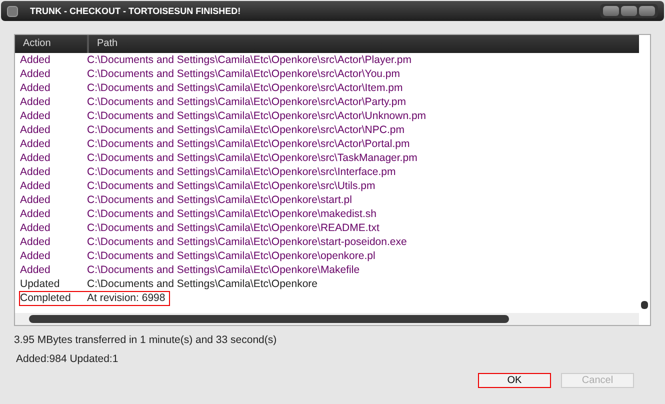 The height and width of the screenshot is (404, 665). Describe the element at coordinates (146, 340) in the screenshot. I see `transfer-info: 3.95 MBytes transferred in 1 minute(s) and 33 second(s)` at that location.